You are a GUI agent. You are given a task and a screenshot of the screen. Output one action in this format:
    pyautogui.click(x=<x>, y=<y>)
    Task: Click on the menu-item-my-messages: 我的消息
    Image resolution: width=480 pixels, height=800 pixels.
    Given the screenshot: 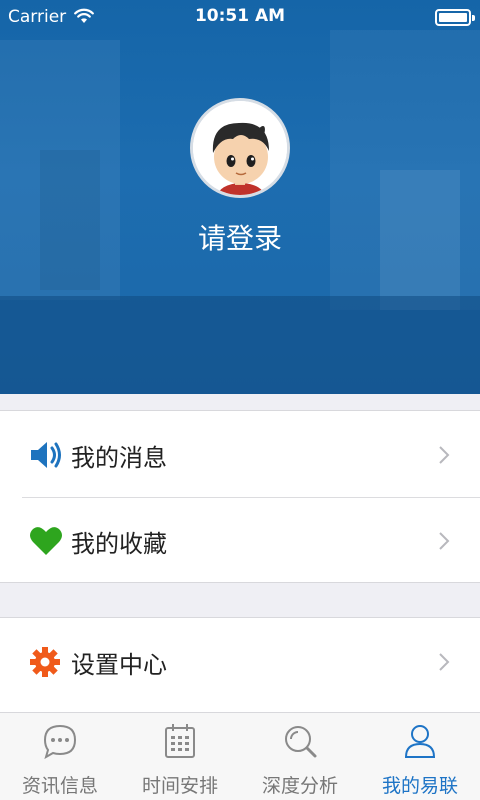 What is the action you would take?
    pyautogui.click(x=240, y=454)
    